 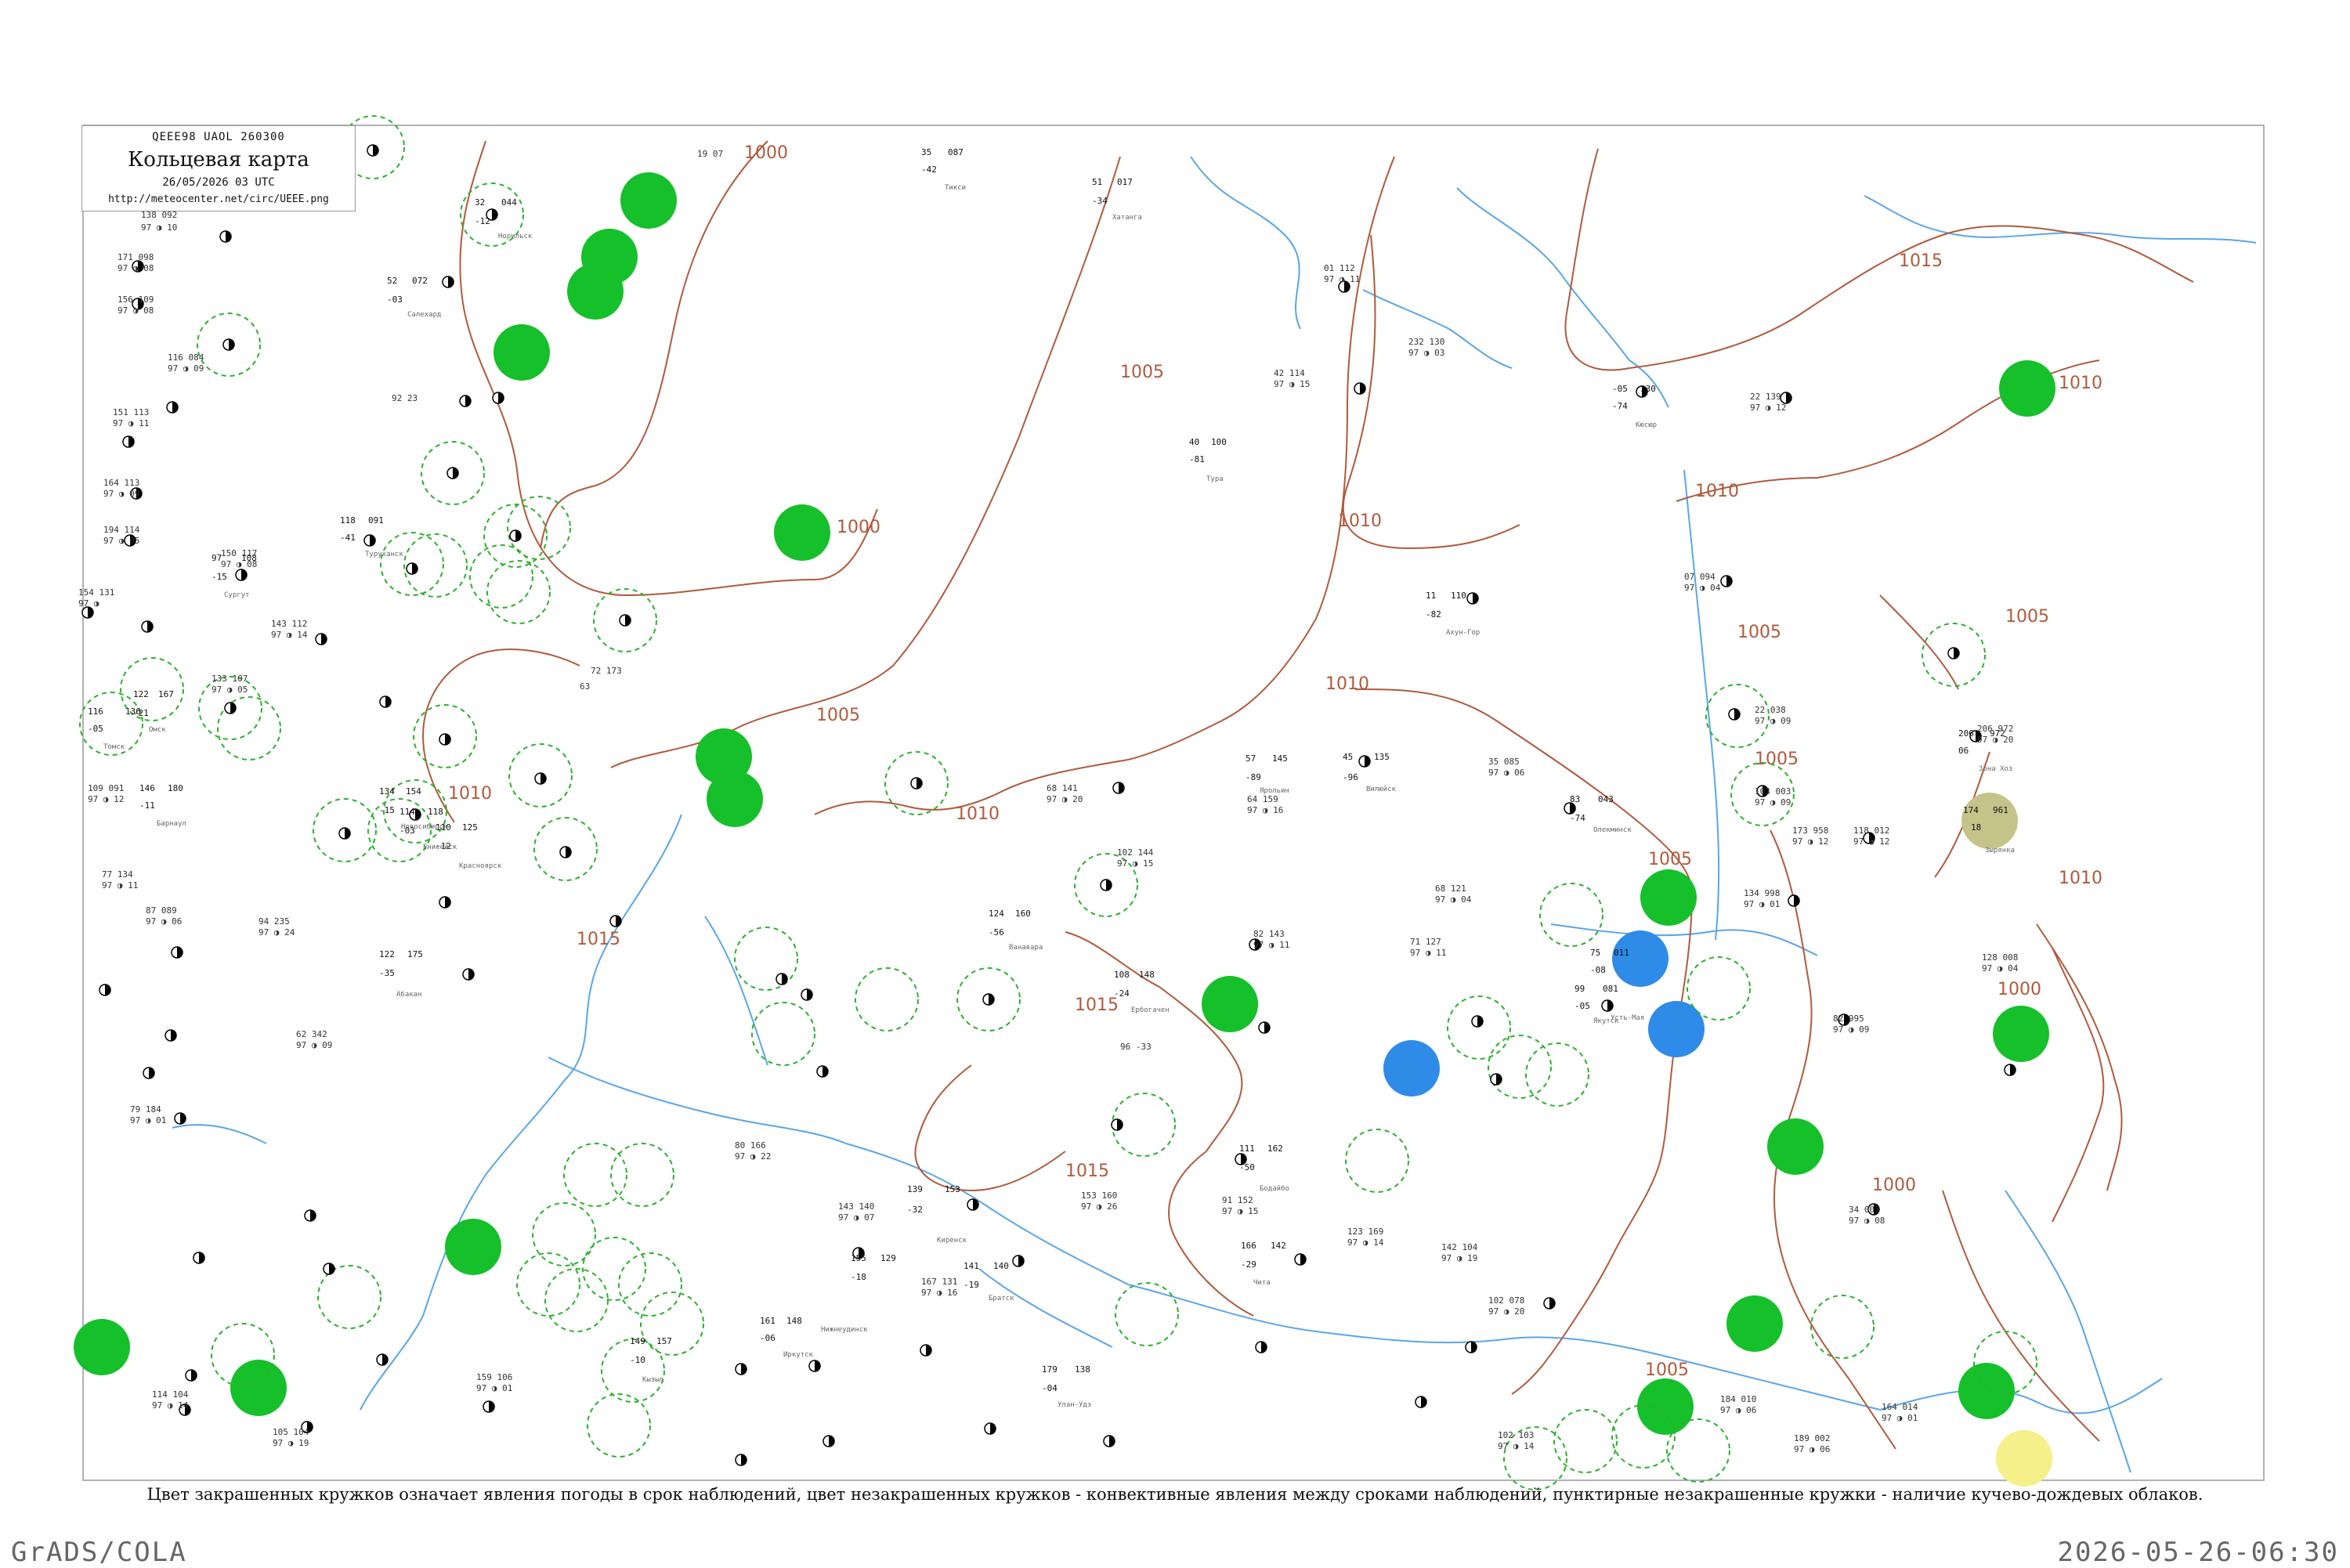 What do you see at coordinates (1595, 953) in the screenshot?
I see `svg-text: 75` at bounding box center [1595, 953].